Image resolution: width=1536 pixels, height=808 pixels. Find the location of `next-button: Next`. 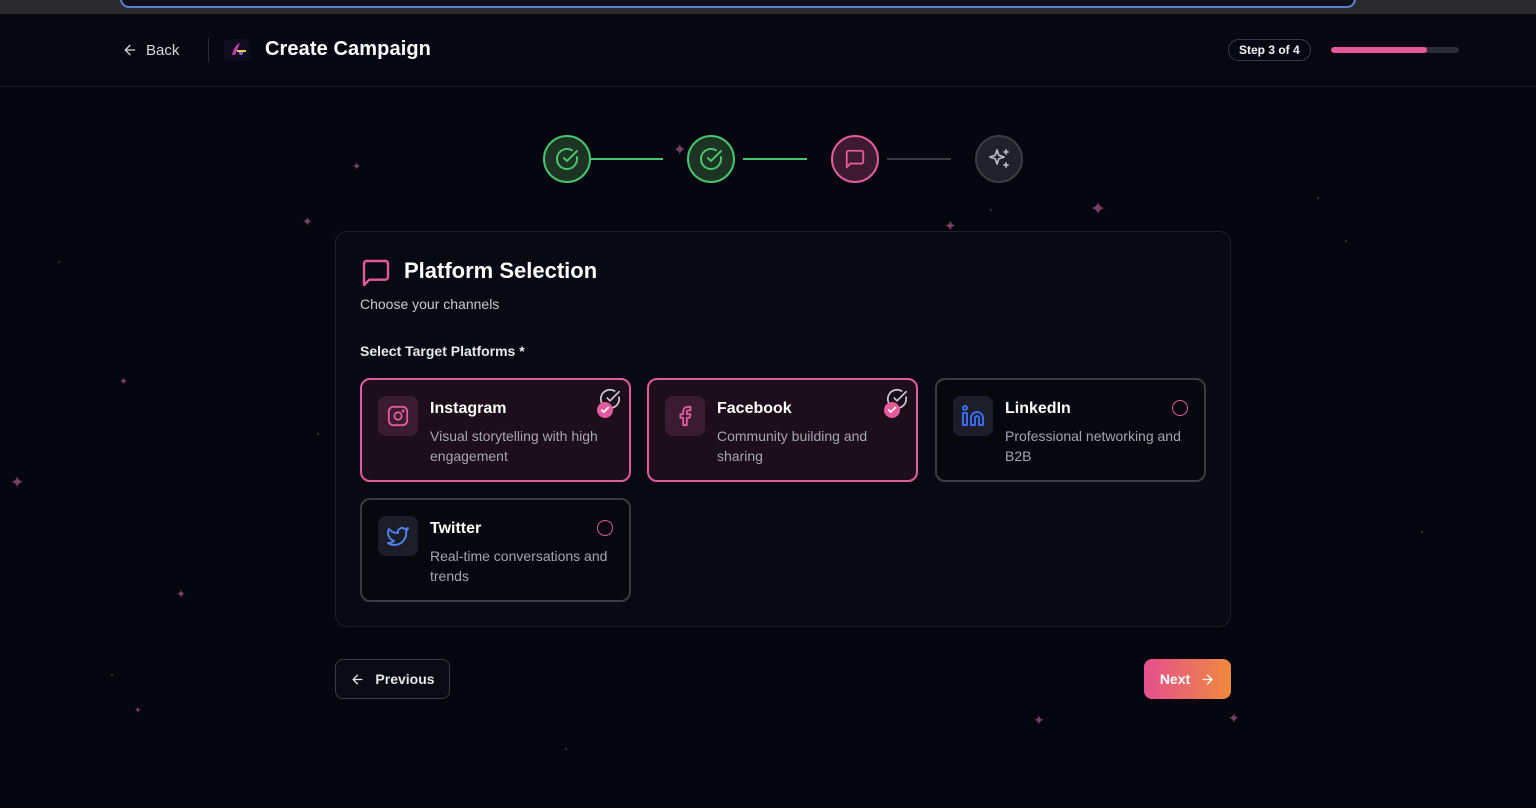

next-button: Next is located at coordinates (1187, 679).